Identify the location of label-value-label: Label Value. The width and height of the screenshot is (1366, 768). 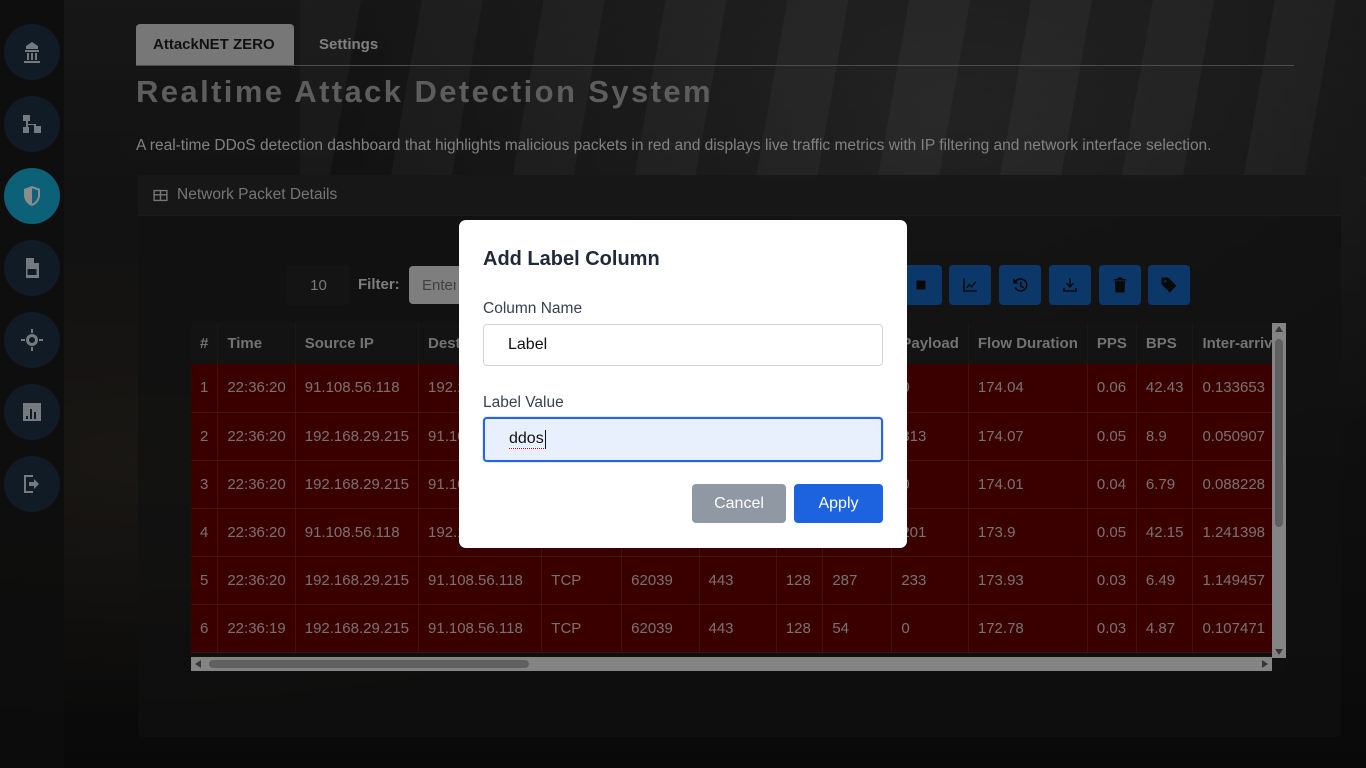
(523, 402).